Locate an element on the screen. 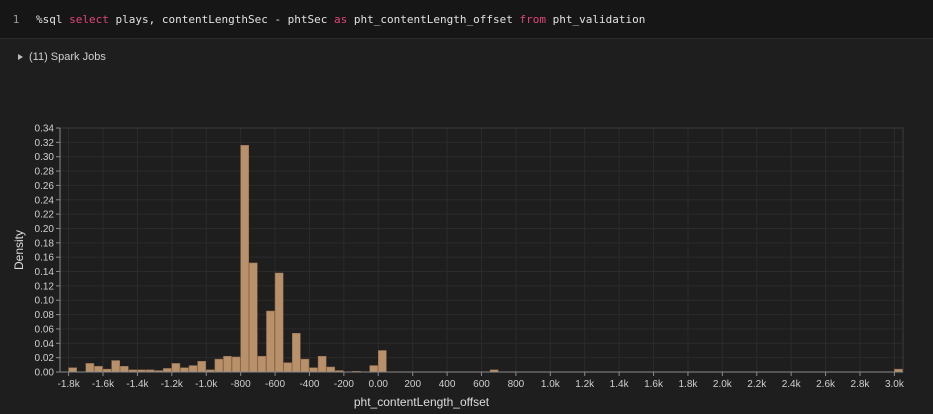 The height and width of the screenshot is (414, 933). y-tick-label: 0.20 is located at coordinates (45, 229).